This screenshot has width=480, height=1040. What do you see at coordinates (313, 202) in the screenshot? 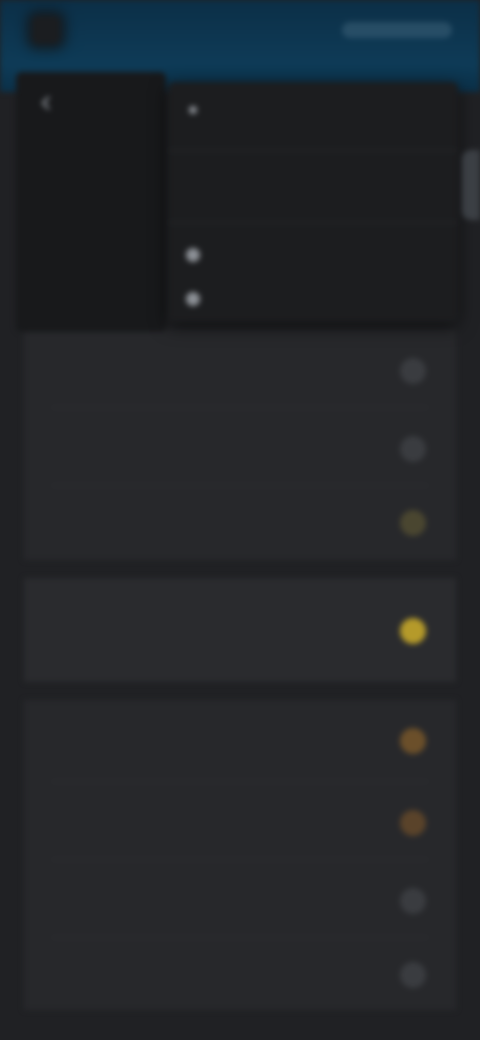
I see `popup-menu` at bounding box center [313, 202].